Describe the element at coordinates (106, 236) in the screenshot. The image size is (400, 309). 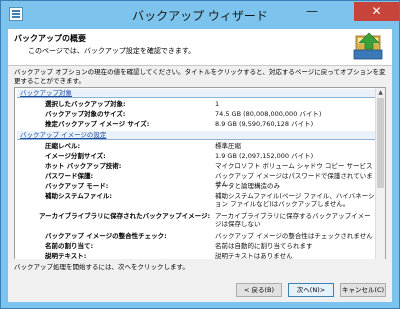
I see `item-label: バックアップ イメージの整合性チェック:` at that location.